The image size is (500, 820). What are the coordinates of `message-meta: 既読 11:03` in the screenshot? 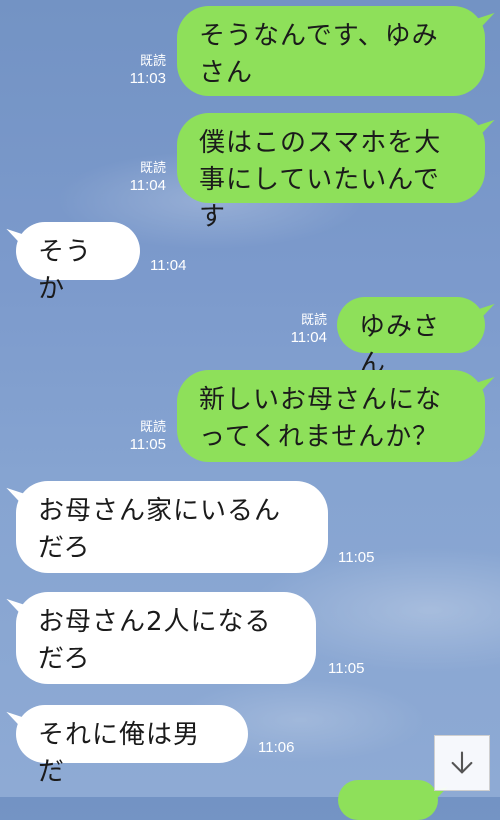 It's located at (142, 70).